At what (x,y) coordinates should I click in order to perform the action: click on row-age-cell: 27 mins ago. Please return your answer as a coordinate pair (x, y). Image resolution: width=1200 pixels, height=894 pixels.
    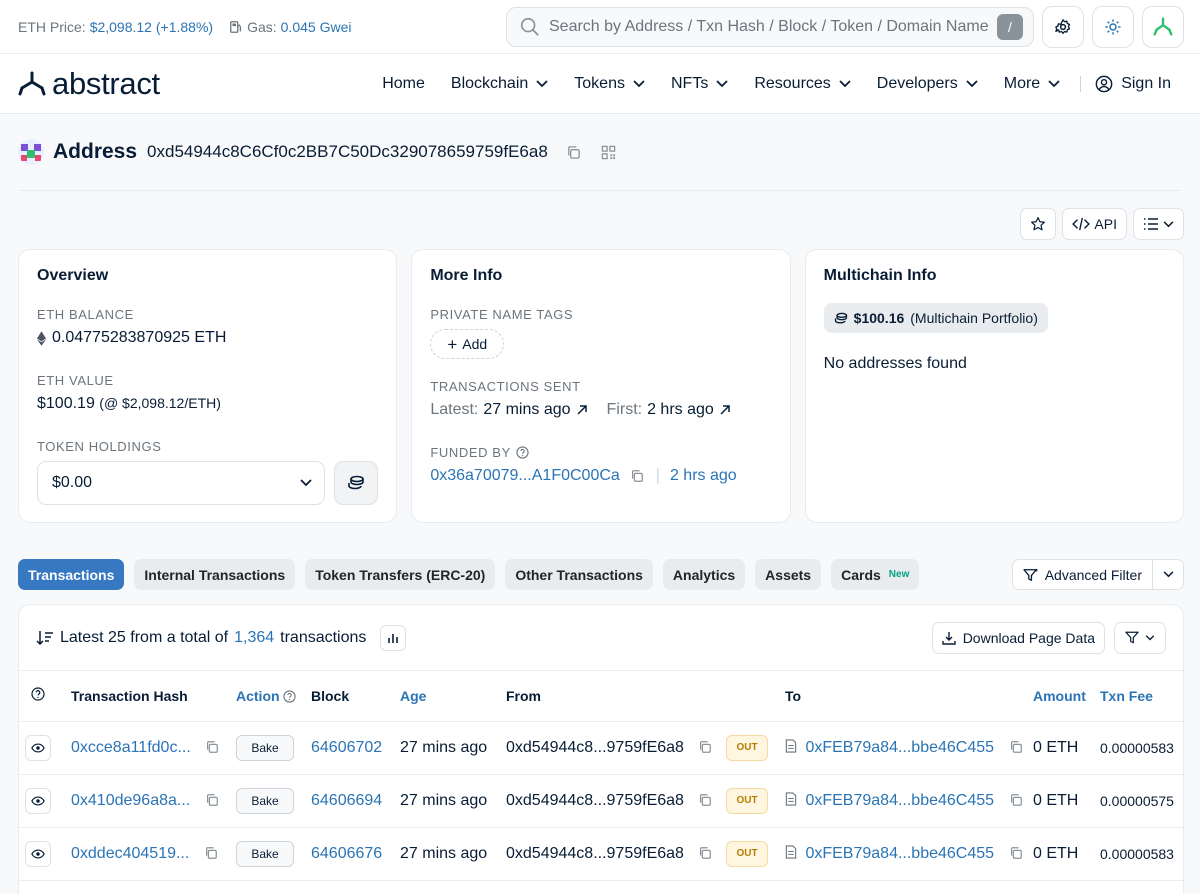
    Looking at the image, I should click on (453, 748).